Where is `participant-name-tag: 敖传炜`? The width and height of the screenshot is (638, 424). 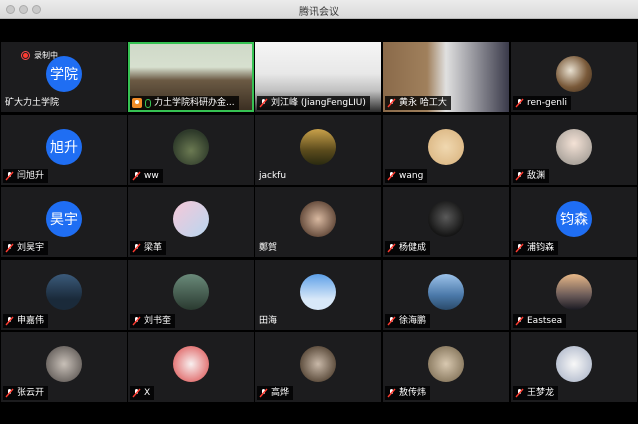
participant-name-tag: 敖传炜 is located at coordinates (408, 393).